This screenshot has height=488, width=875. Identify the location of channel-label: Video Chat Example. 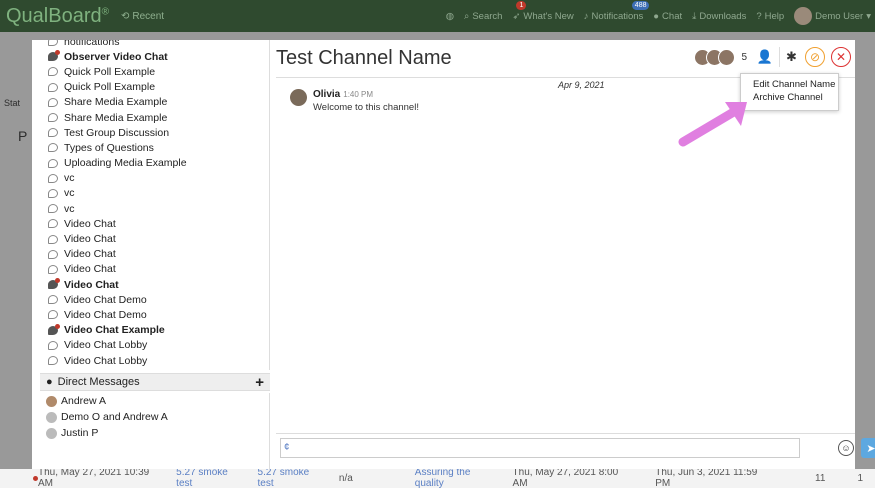
(114, 330).